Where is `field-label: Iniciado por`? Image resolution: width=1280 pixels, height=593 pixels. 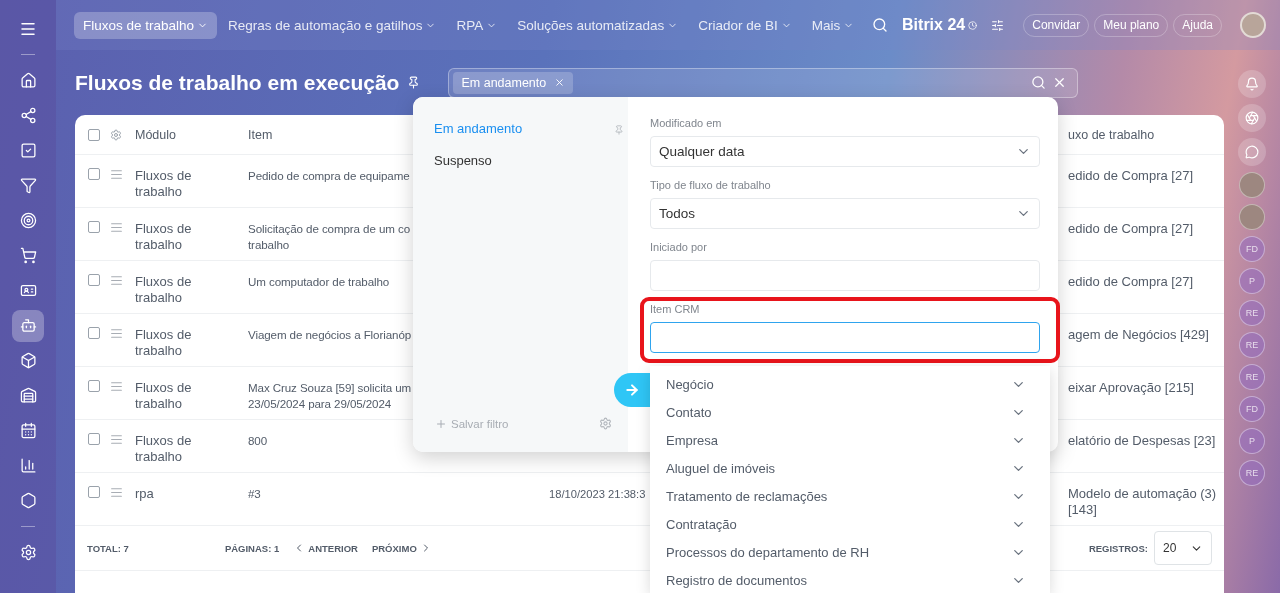 field-label: Iniciado por is located at coordinates (679, 248).